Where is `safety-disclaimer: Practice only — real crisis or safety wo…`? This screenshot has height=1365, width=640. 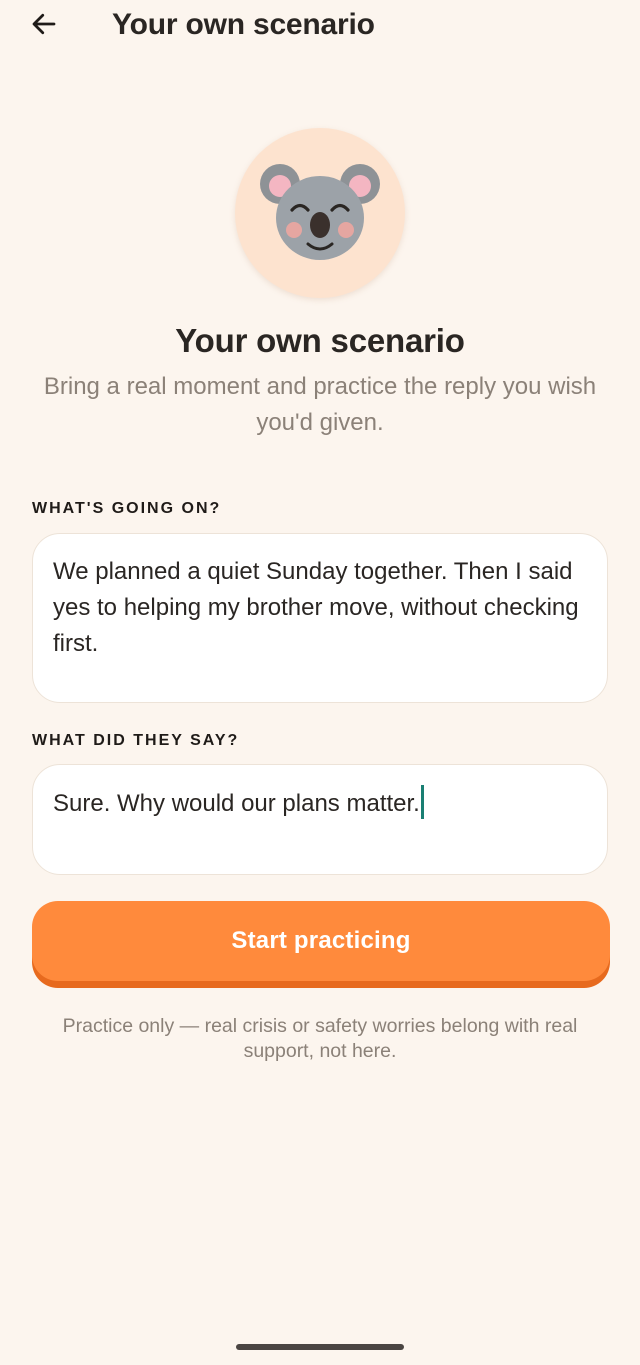 safety-disclaimer: Practice only — real crisis or safety wo… is located at coordinates (320, 1038).